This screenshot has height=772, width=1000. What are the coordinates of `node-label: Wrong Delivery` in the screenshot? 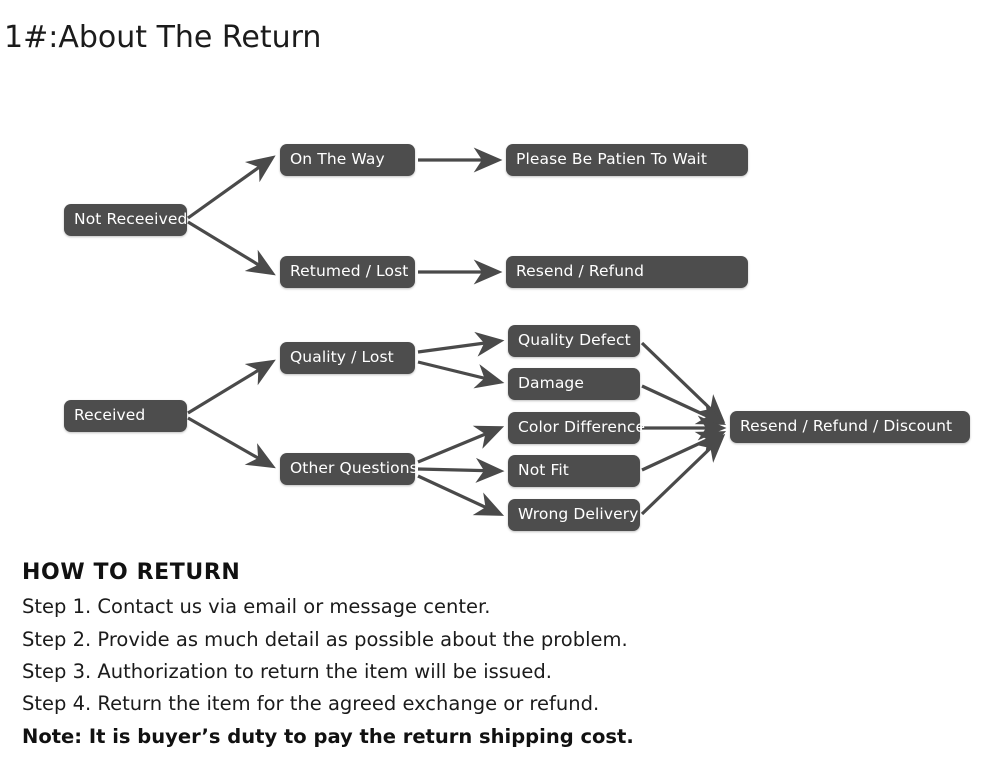 It's located at (578, 514).